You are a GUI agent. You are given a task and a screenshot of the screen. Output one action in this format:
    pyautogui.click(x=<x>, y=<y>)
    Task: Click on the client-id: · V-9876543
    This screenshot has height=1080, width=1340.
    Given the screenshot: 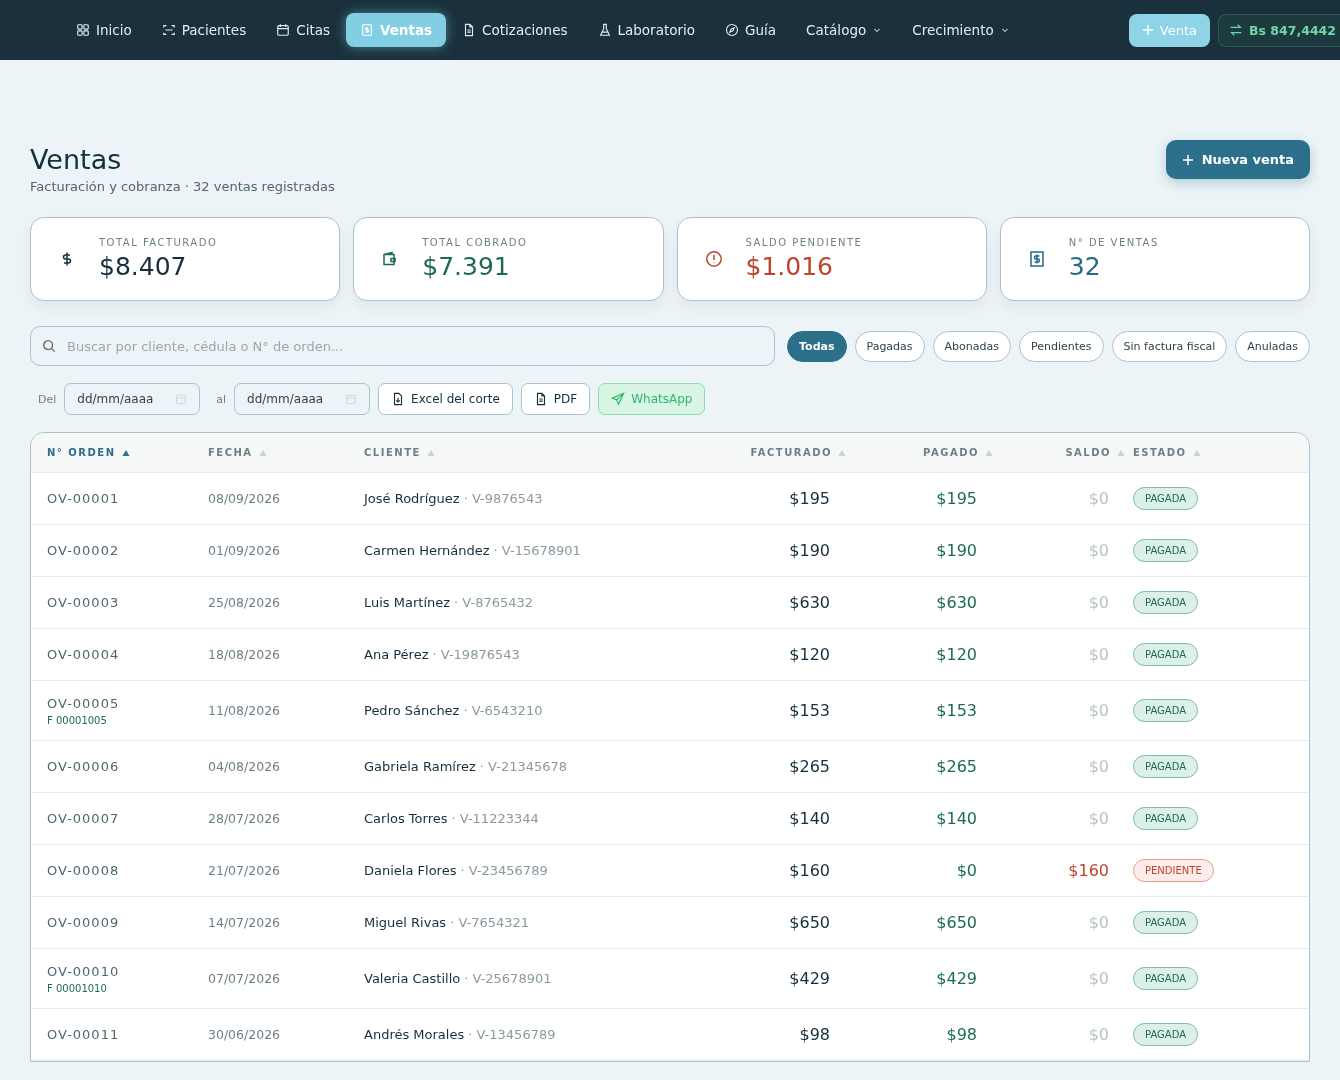 What is the action you would take?
    pyautogui.click(x=503, y=498)
    